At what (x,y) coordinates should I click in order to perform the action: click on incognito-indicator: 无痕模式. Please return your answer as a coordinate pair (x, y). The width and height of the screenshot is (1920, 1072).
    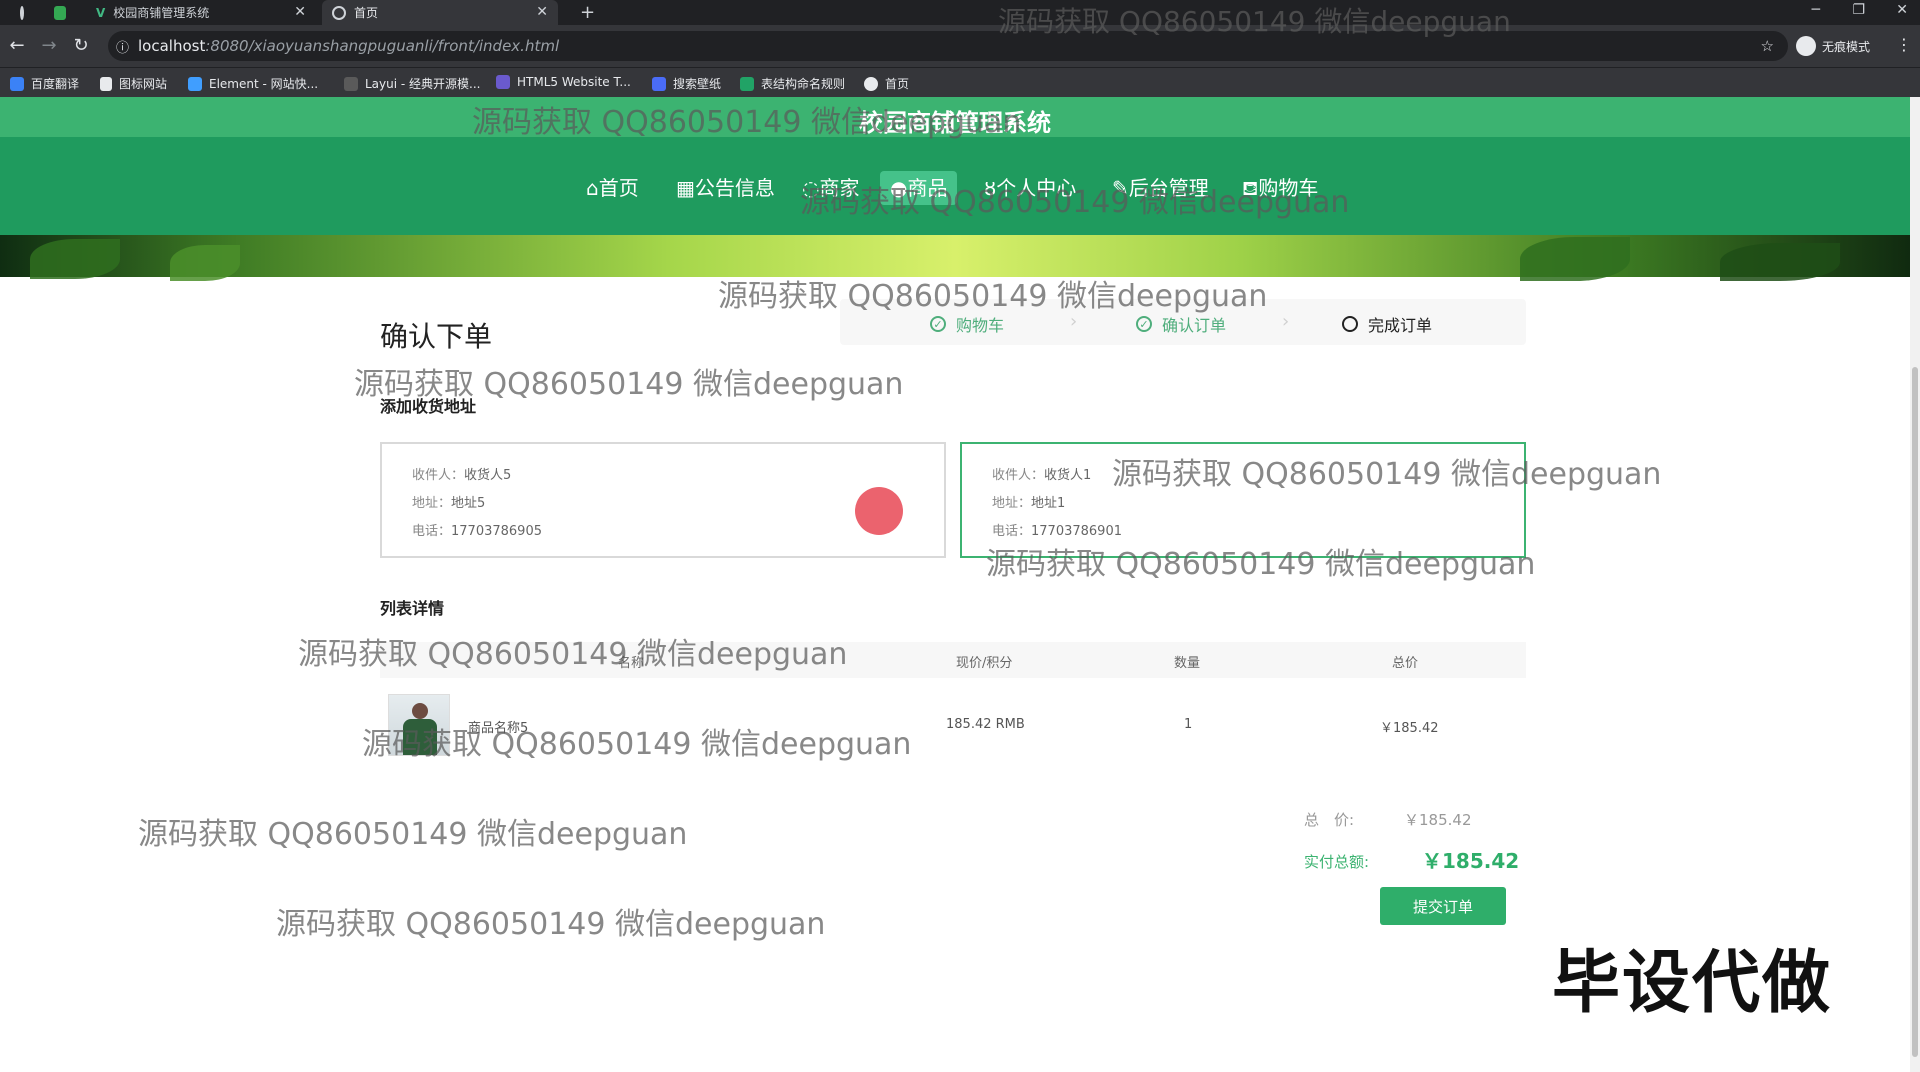
    Looking at the image, I should click on (1833, 46).